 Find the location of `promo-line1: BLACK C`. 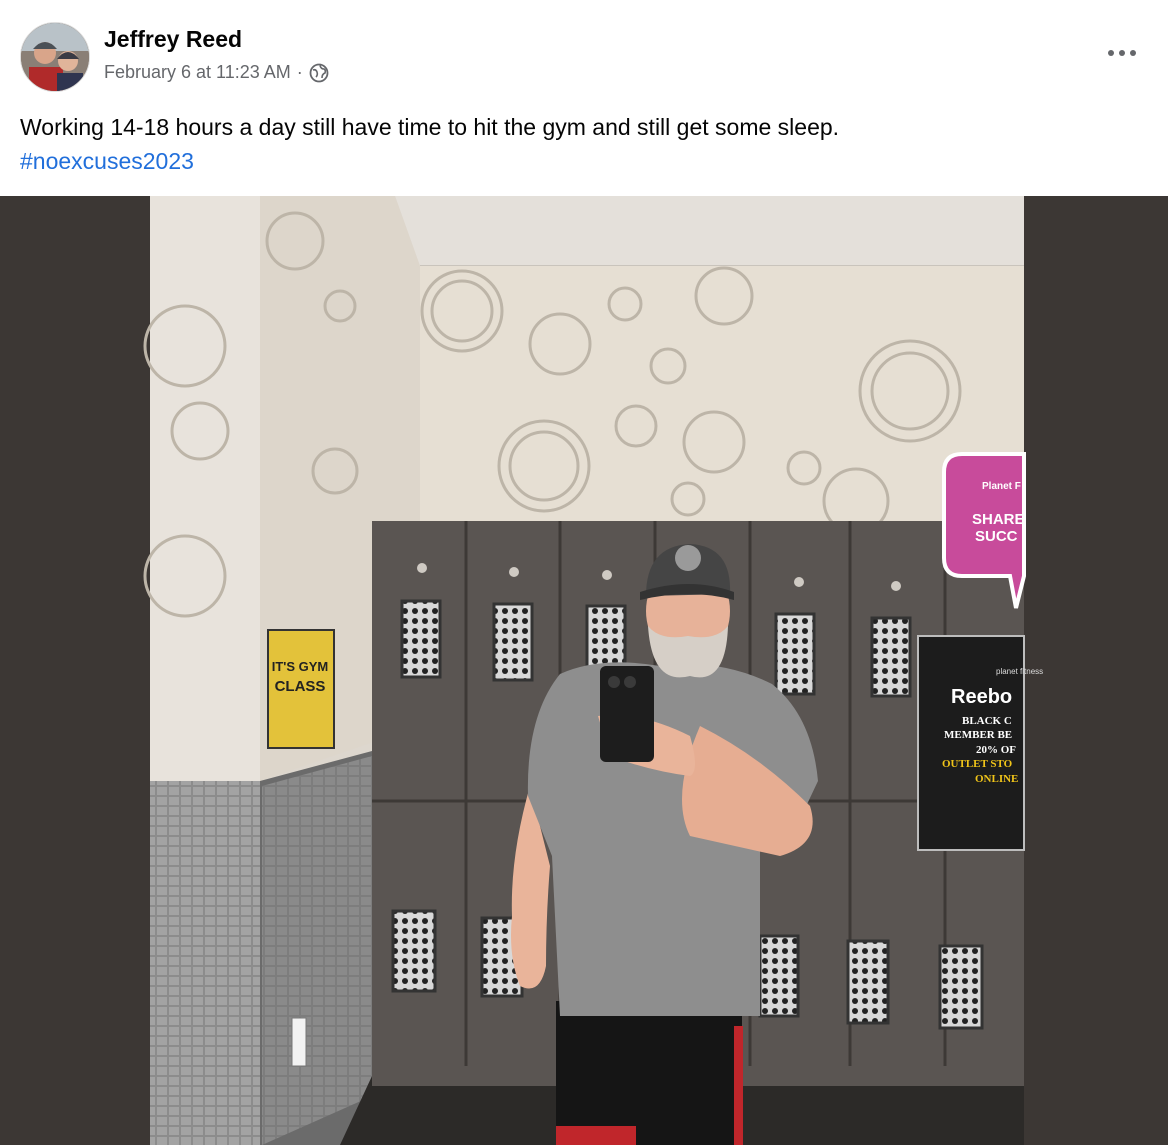

promo-line1: BLACK C is located at coordinates (987, 721).